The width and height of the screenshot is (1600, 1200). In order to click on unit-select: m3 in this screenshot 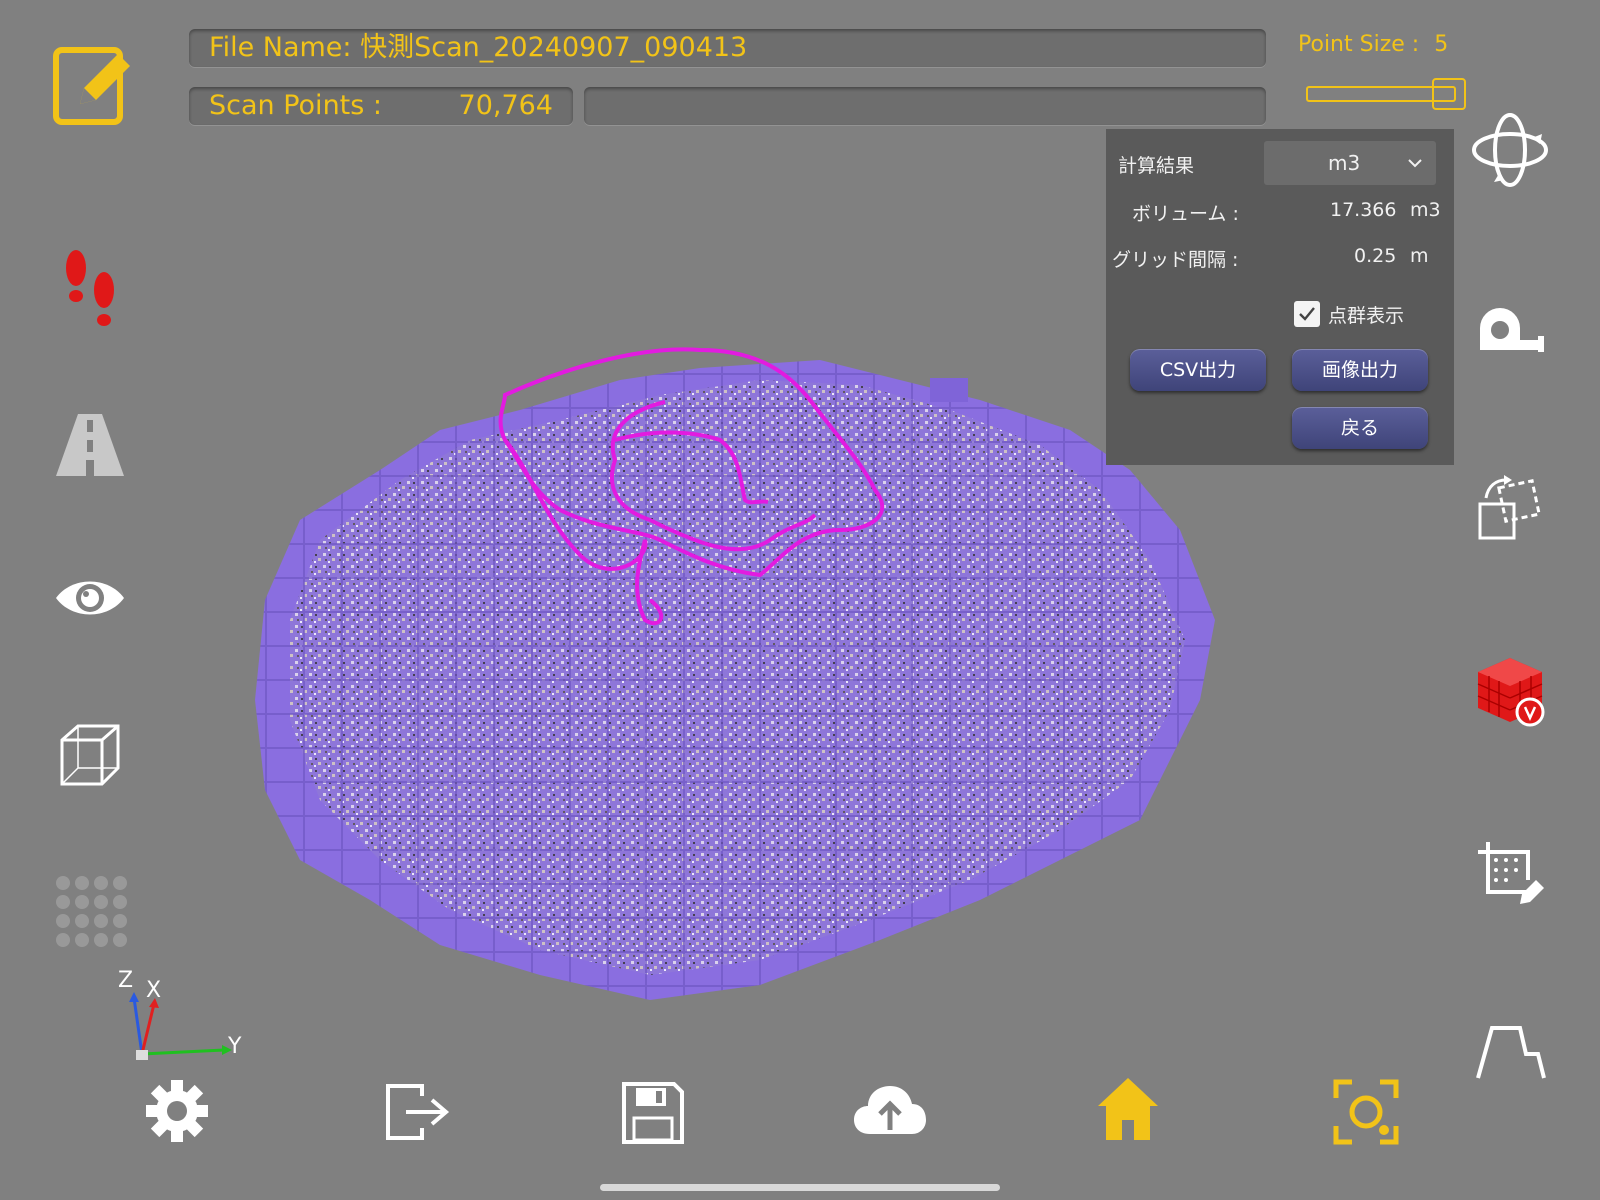, I will do `click(1350, 163)`.